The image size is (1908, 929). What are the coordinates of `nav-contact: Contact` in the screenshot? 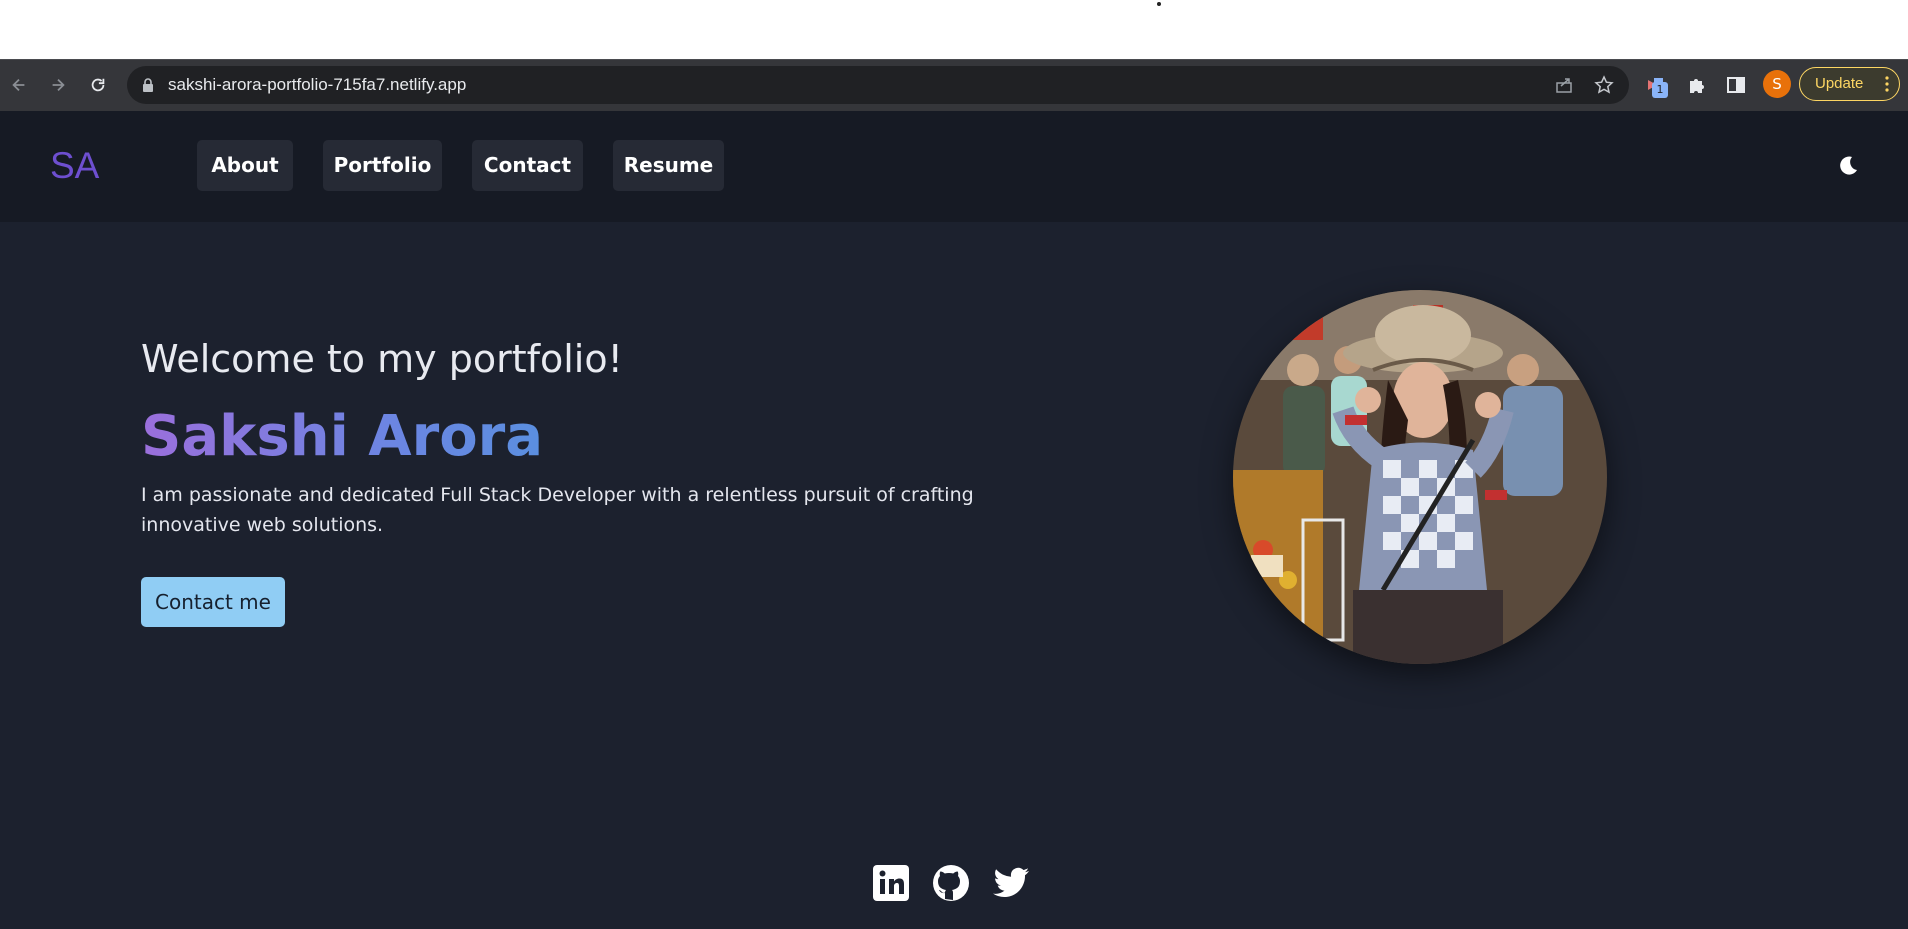 It's located at (527, 165).